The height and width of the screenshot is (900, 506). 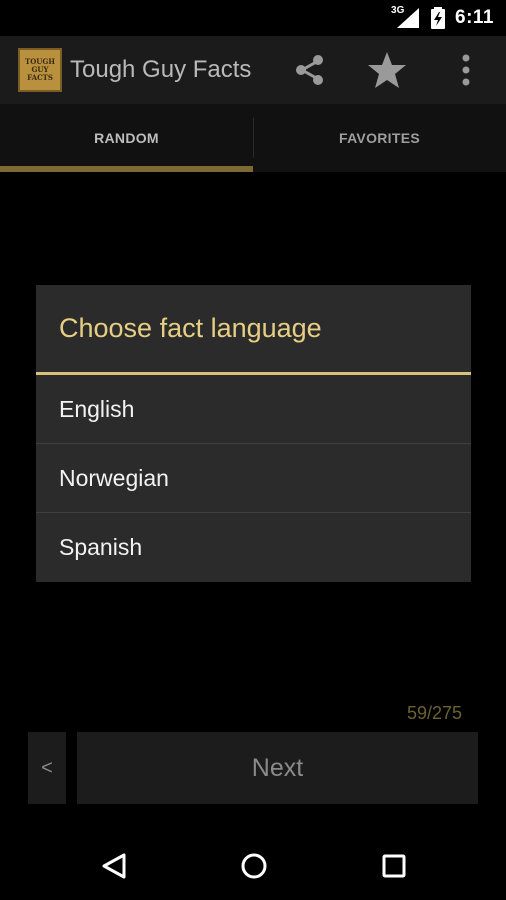 What do you see at coordinates (434, 713) in the screenshot?
I see `fact-counter: 59/275` at bounding box center [434, 713].